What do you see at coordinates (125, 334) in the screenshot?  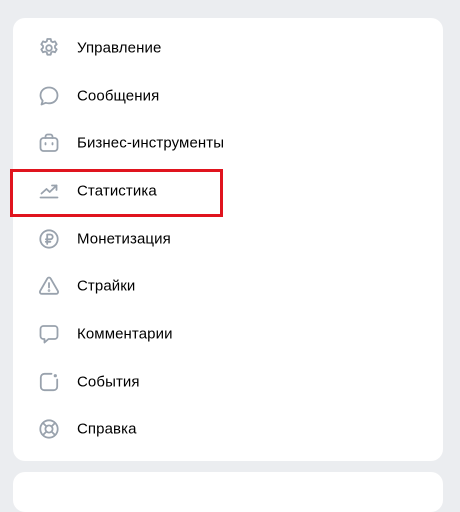 I see `menu-item-label: Комментарии` at bounding box center [125, 334].